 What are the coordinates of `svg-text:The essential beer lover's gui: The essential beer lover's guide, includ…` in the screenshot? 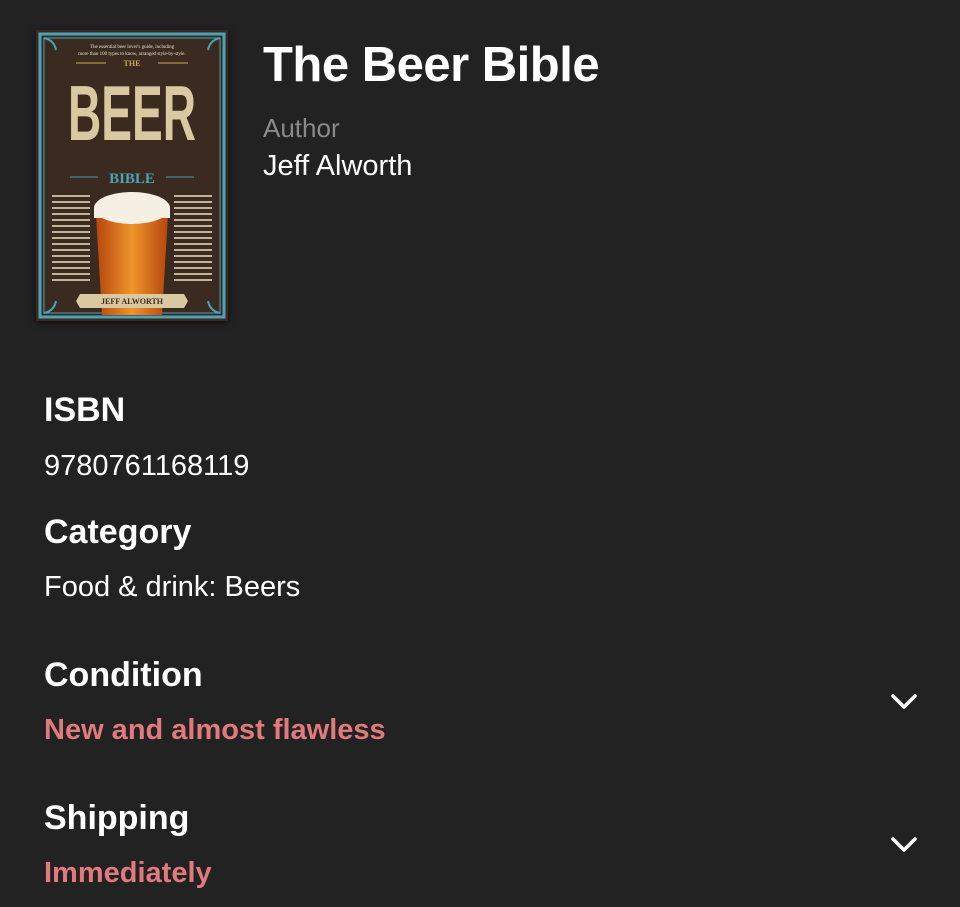 It's located at (132, 47).